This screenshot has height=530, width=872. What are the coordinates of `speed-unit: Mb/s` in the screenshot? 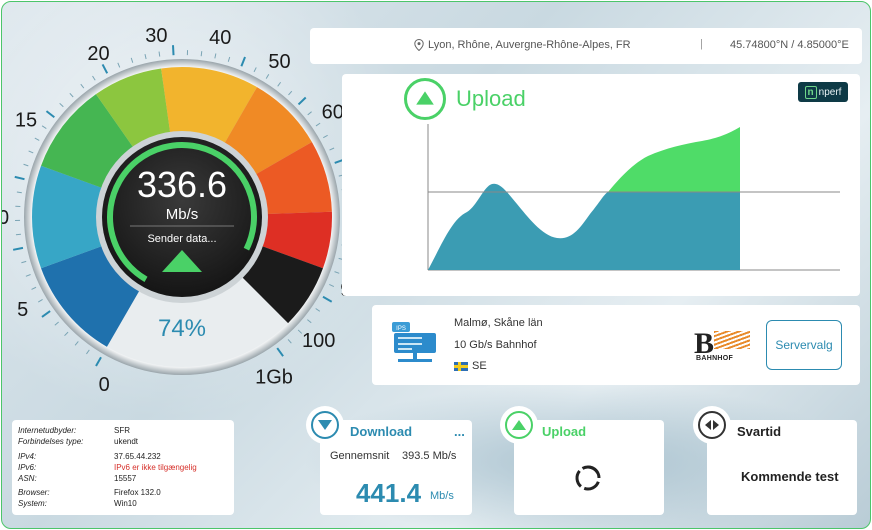 It's located at (182, 214).